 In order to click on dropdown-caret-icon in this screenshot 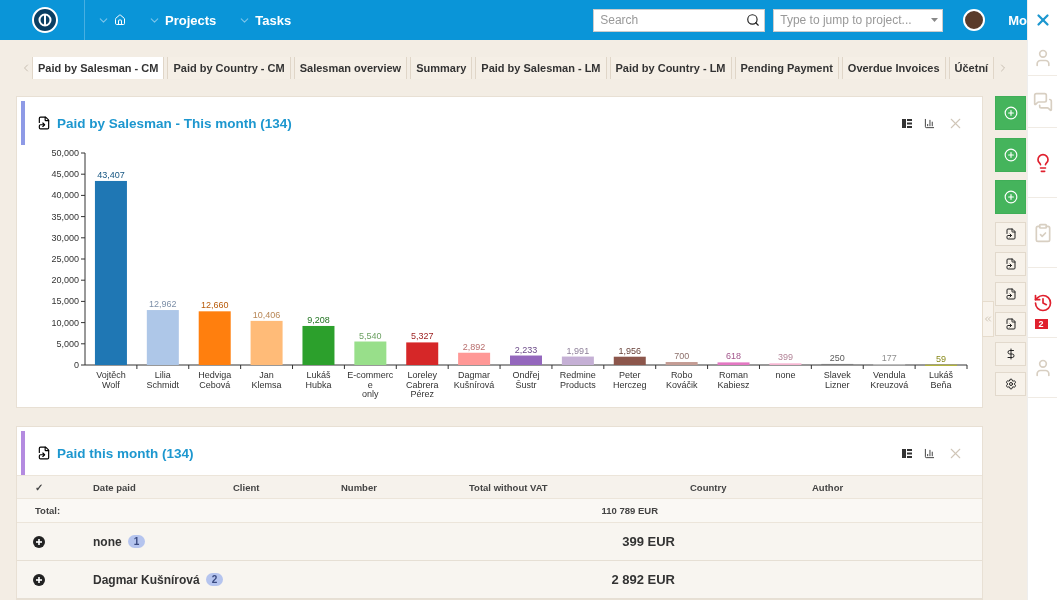, I will do `click(935, 20)`.